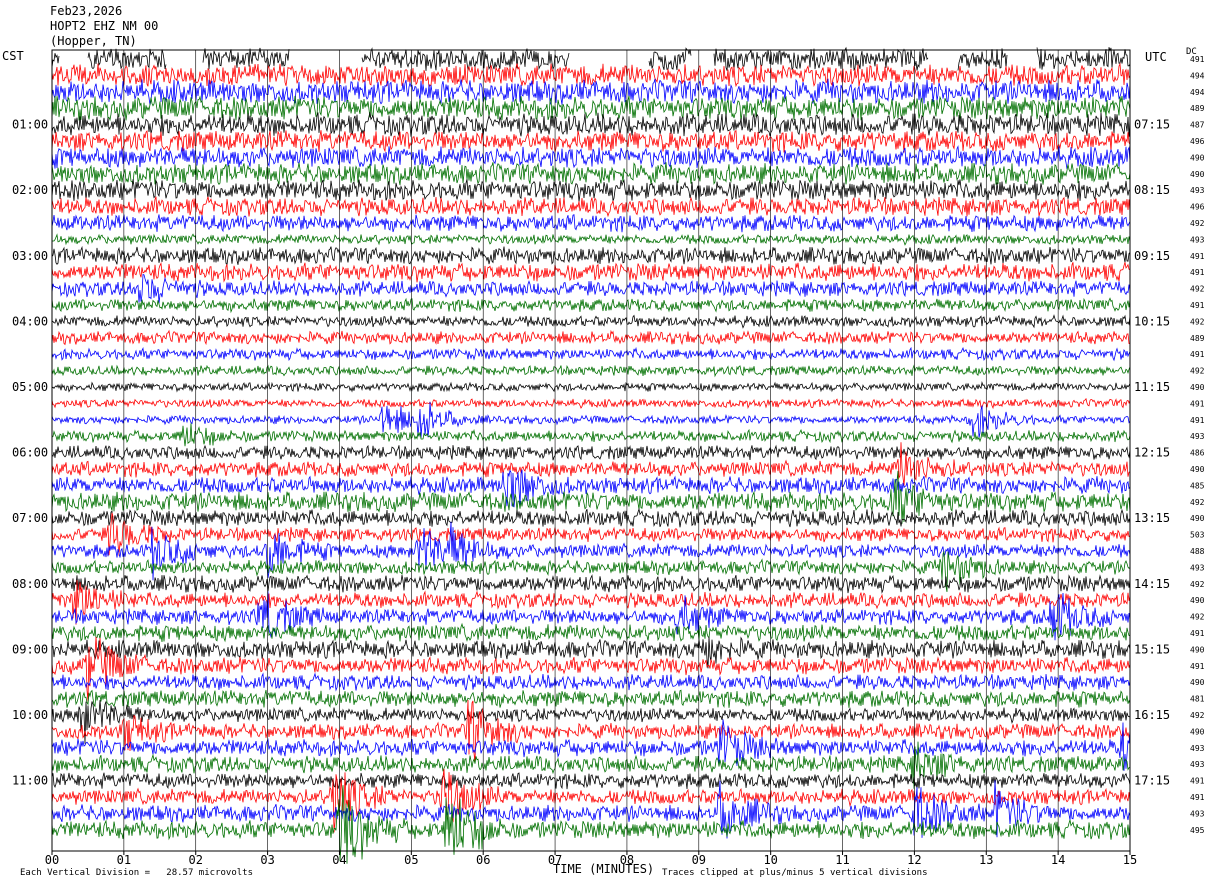 This screenshot has height=886, width=1210. I want to click on dc-offset-value: 488, so click(1197, 551).